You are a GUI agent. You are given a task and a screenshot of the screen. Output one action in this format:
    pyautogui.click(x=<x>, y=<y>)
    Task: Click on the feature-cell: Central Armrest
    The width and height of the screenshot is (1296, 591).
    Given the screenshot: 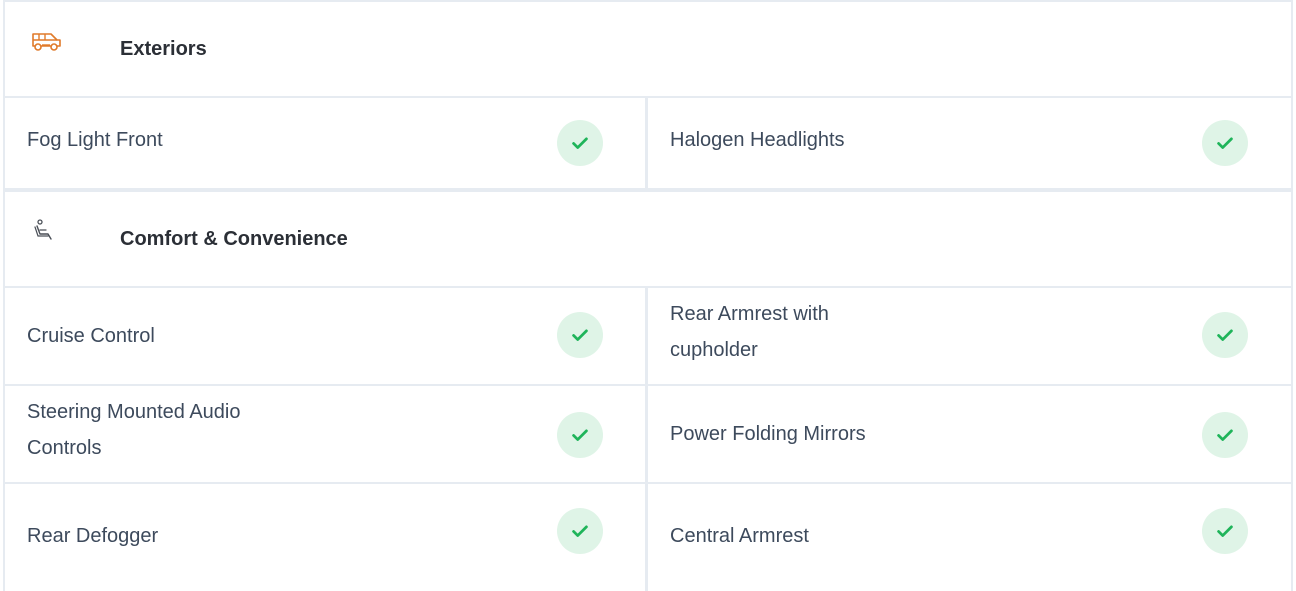 What is the action you would take?
    pyautogui.click(x=969, y=537)
    